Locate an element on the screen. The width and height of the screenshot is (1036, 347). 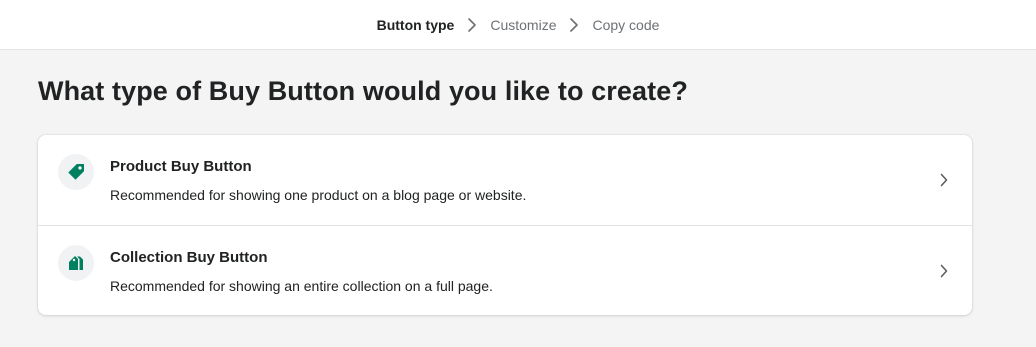
breadcrumb-step-button-type: Button type is located at coordinates (416, 25).